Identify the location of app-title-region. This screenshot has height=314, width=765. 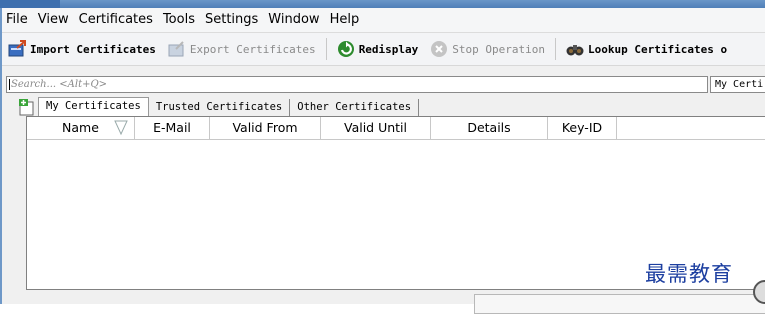
(30, 4).